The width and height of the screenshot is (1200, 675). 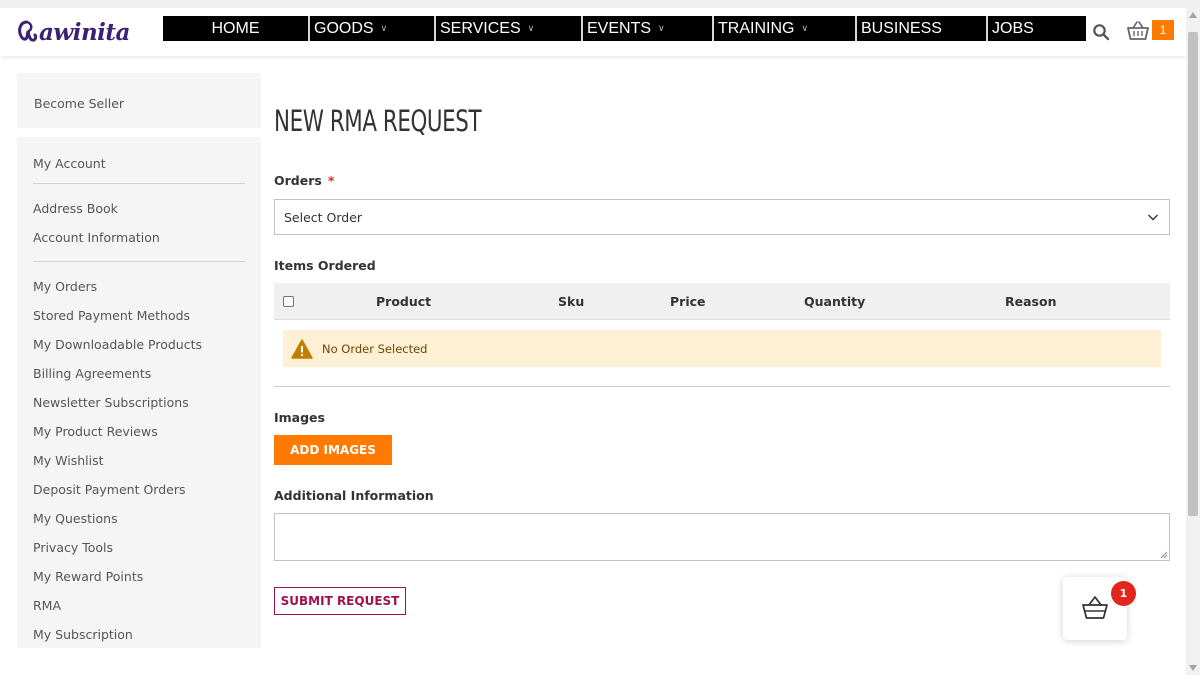 I want to click on additional-information-label: Additional Information, so click(x=354, y=495).